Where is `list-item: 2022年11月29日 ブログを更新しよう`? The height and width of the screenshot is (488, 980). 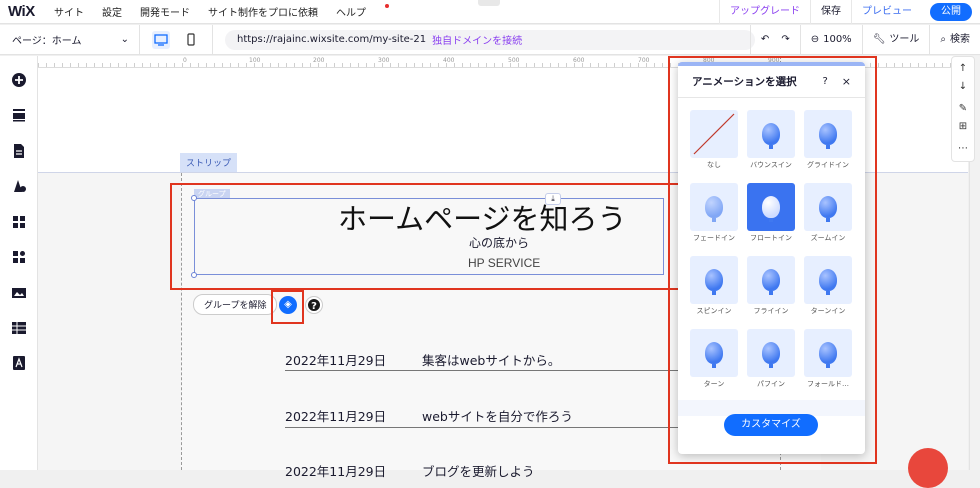
list-item: 2022年11月29日 ブログを更新しよう is located at coordinates (410, 470).